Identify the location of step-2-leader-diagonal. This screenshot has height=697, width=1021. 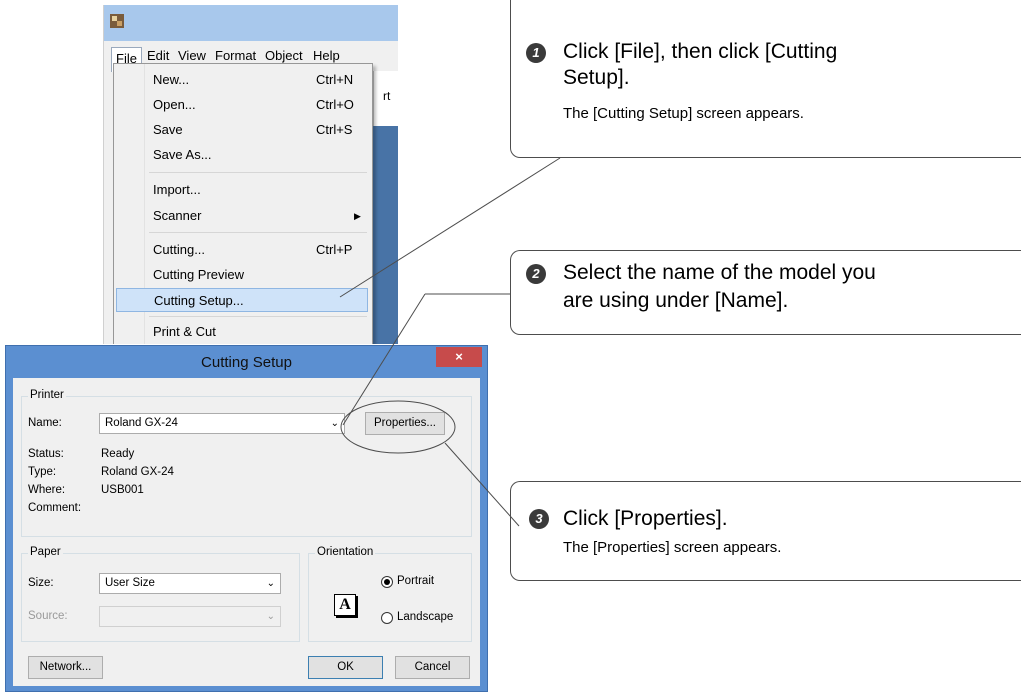
(384, 359).